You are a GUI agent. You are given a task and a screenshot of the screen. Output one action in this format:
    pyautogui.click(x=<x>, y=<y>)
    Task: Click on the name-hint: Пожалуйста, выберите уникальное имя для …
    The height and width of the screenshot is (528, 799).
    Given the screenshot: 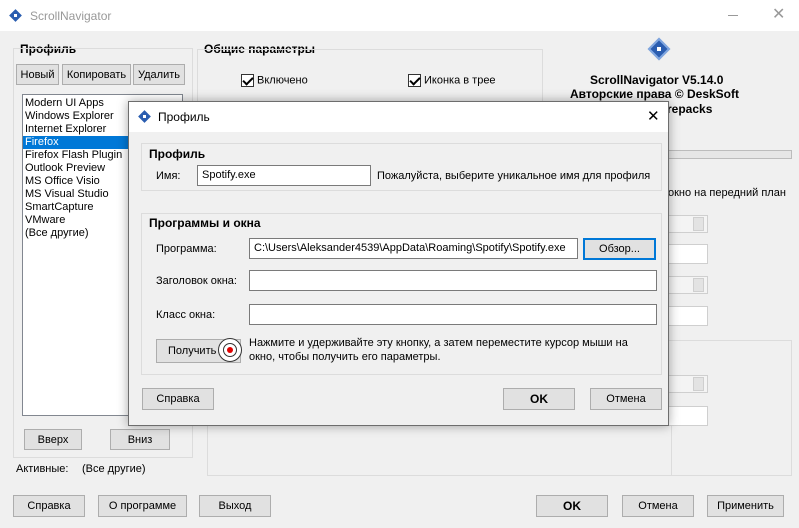 What is the action you would take?
    pyautogui.click(x=514, y=176)
    